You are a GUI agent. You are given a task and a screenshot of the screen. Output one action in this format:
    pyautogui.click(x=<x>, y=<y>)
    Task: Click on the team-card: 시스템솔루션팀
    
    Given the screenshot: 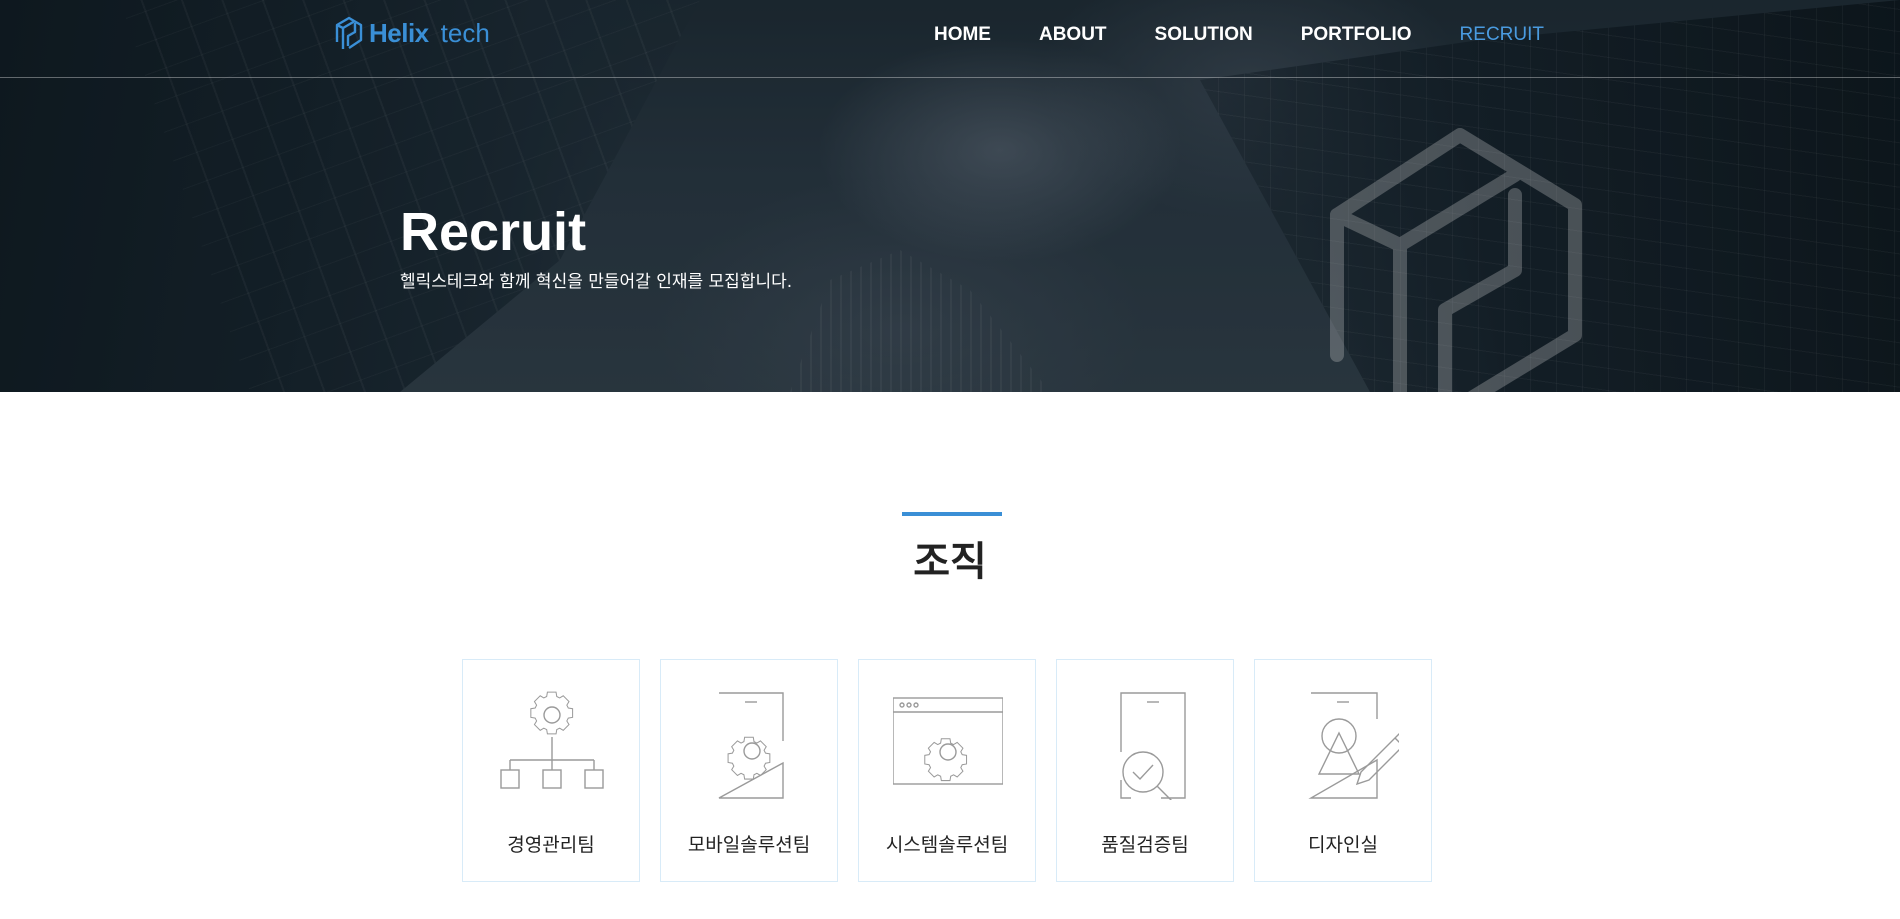 What is the action you would take?
    pyautogui.click(x=947, y=770)
    